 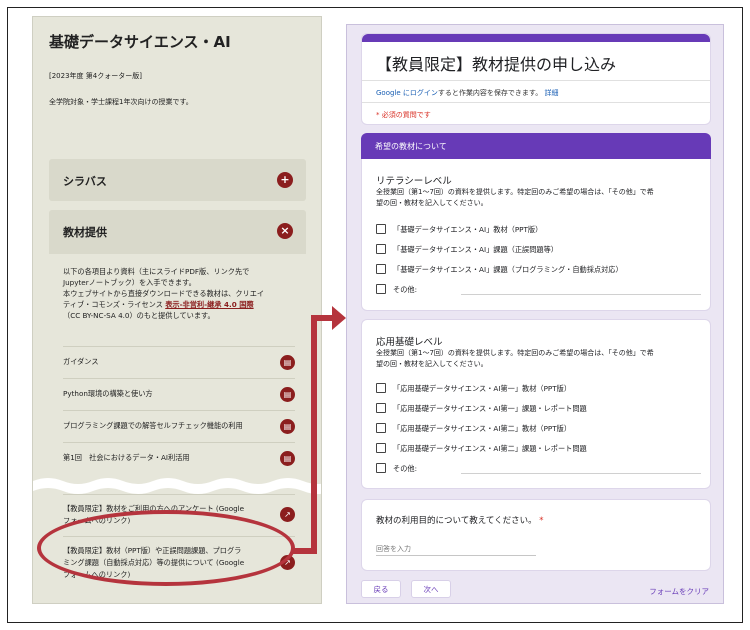 I want to click on literacy-option-other: その他:, so click(x=538, y=290).